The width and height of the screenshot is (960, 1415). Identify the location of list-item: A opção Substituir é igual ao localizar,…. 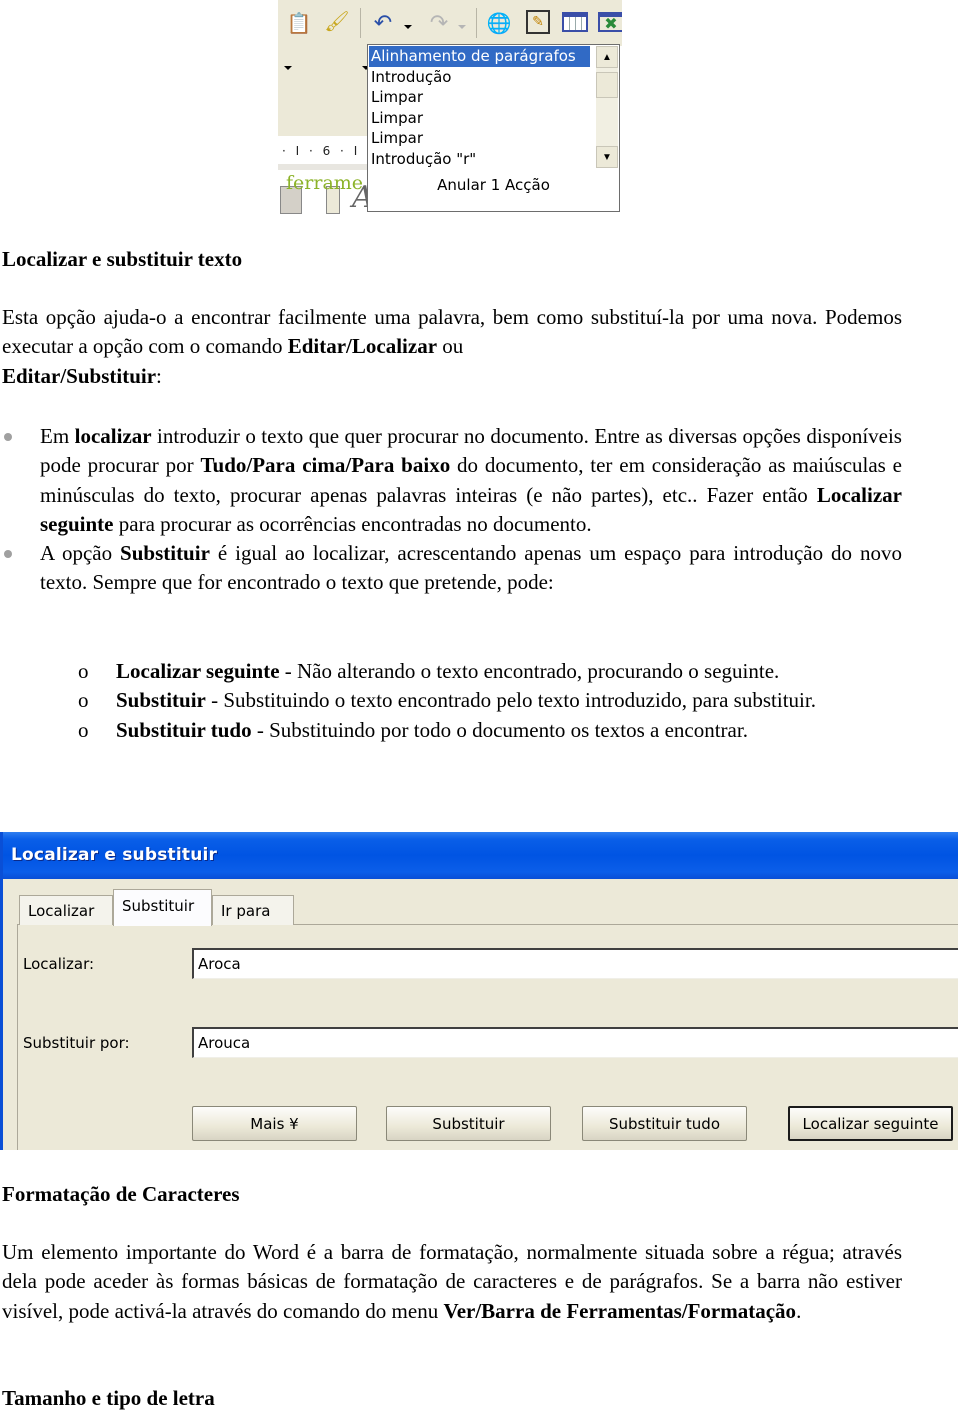
(451, 568).